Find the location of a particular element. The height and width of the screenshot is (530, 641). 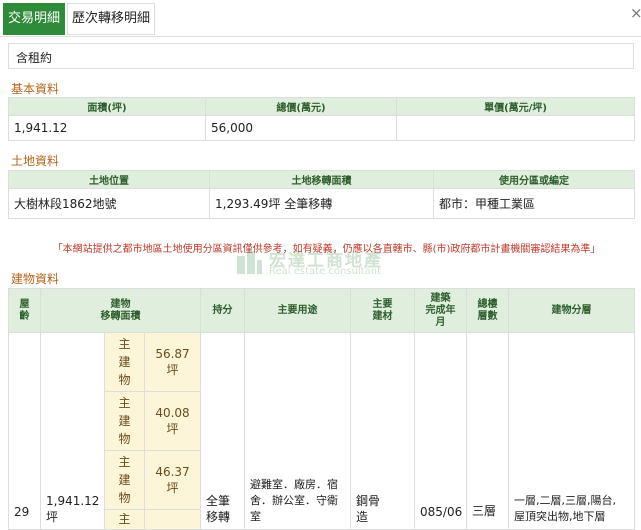

tab-bar: 交易明細 歷次轉移明細 is located at coordinates (78, 17).